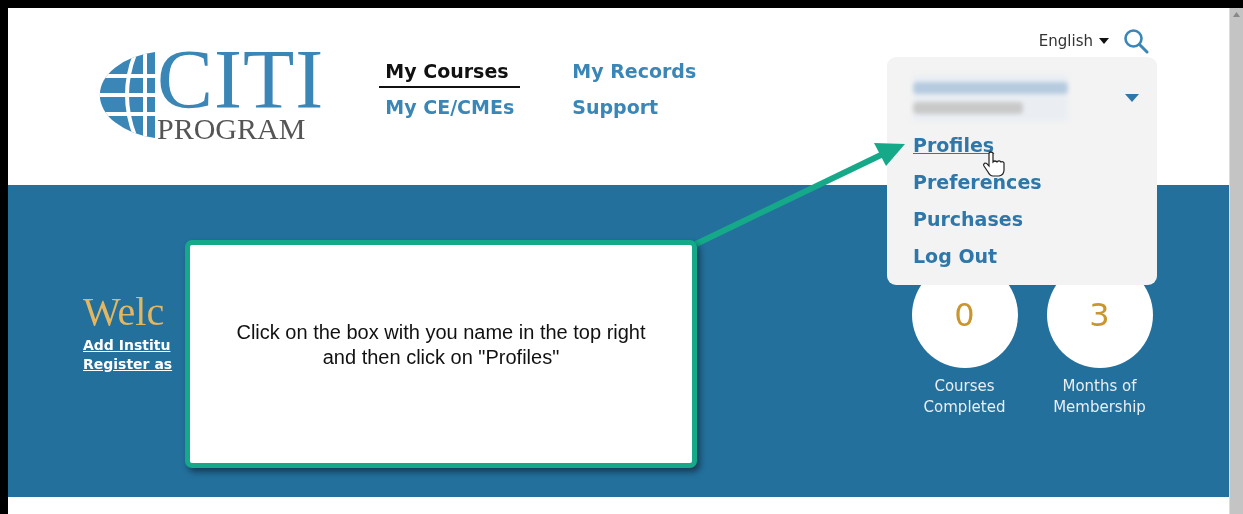 The width and height of the screenshot is (1243, 514). Describe the element at coordinates (954, 145) in the screenshot. I see `menu-item: Profiles` at that location.